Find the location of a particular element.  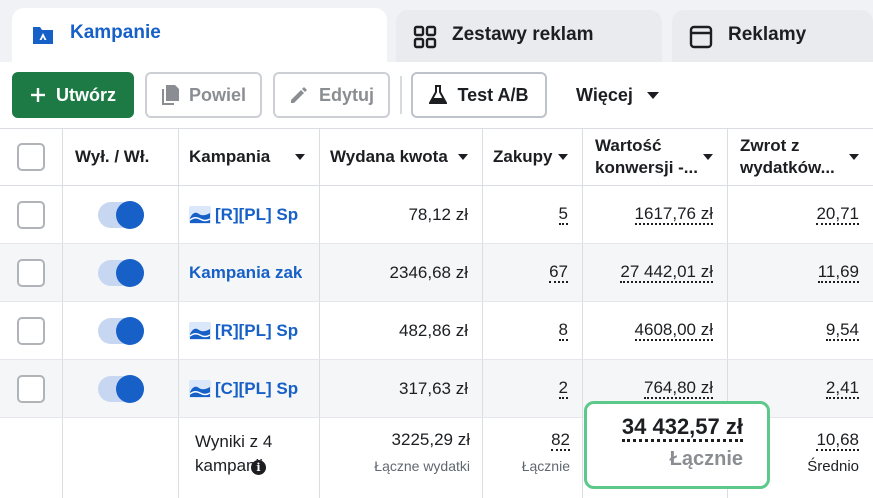

duplicate-button: Powiel is located at coordinates (203, 95).